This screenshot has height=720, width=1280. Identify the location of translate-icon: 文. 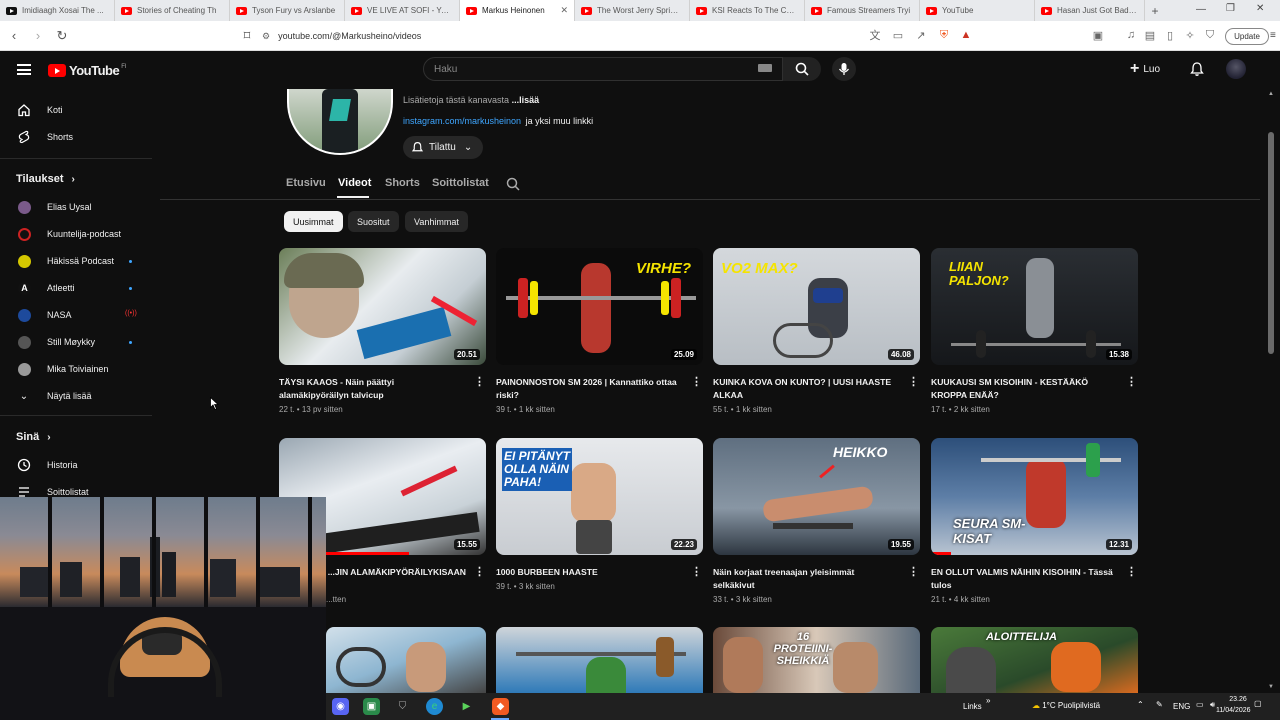
(875, 35).